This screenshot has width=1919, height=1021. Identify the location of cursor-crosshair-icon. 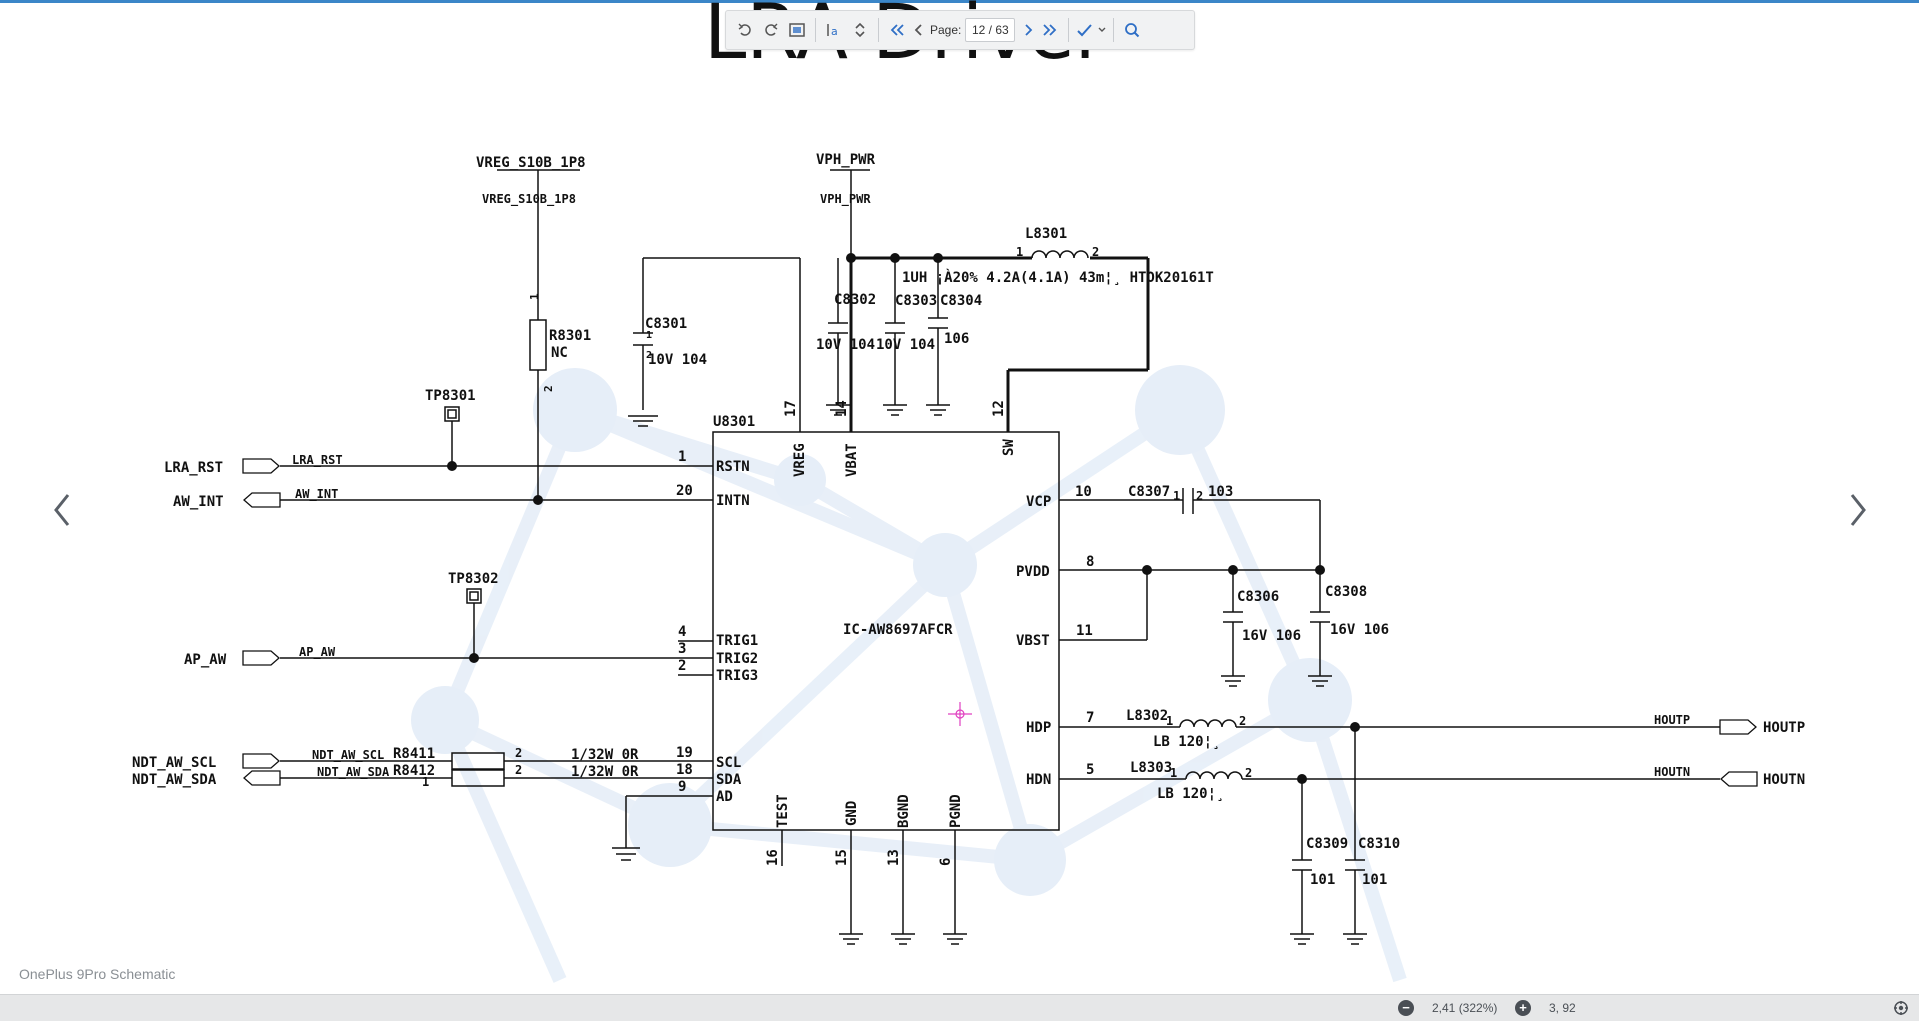
(960, 714).